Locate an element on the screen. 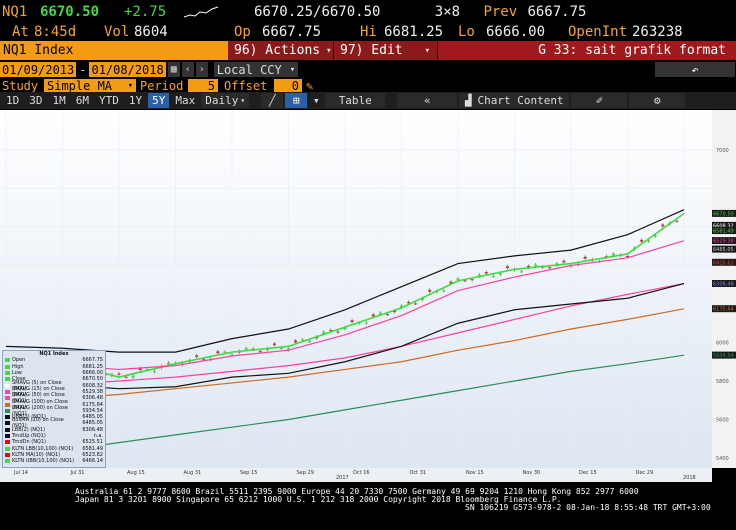 The height and width of the screenshot is (530, 736). y-tick-label: 5800 is located at coordinates (722, 382).